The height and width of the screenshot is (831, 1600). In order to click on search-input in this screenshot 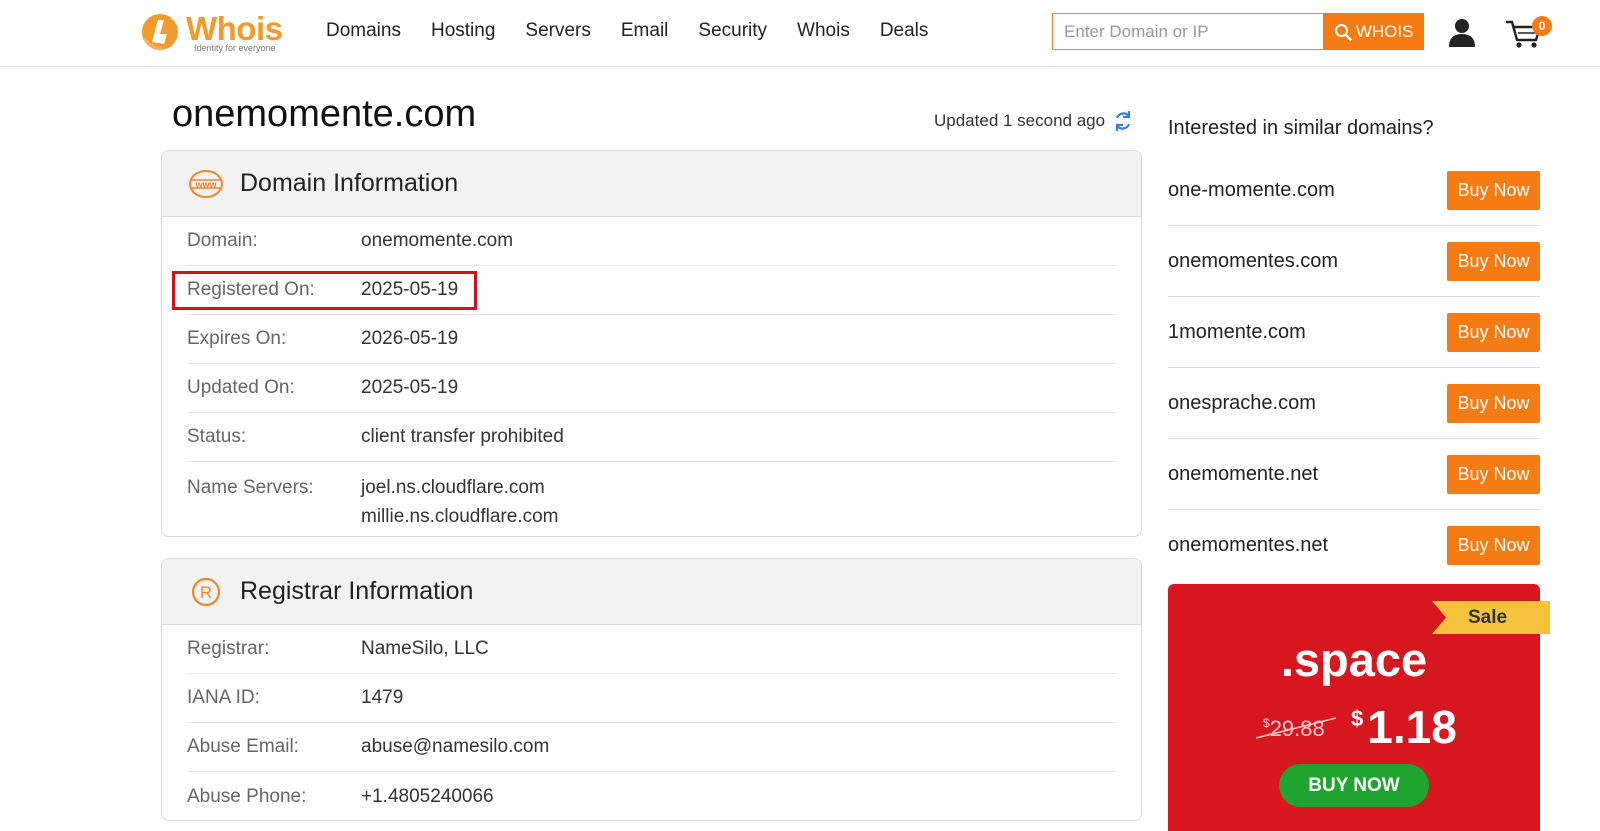, I will do `click(1188, 31)`.